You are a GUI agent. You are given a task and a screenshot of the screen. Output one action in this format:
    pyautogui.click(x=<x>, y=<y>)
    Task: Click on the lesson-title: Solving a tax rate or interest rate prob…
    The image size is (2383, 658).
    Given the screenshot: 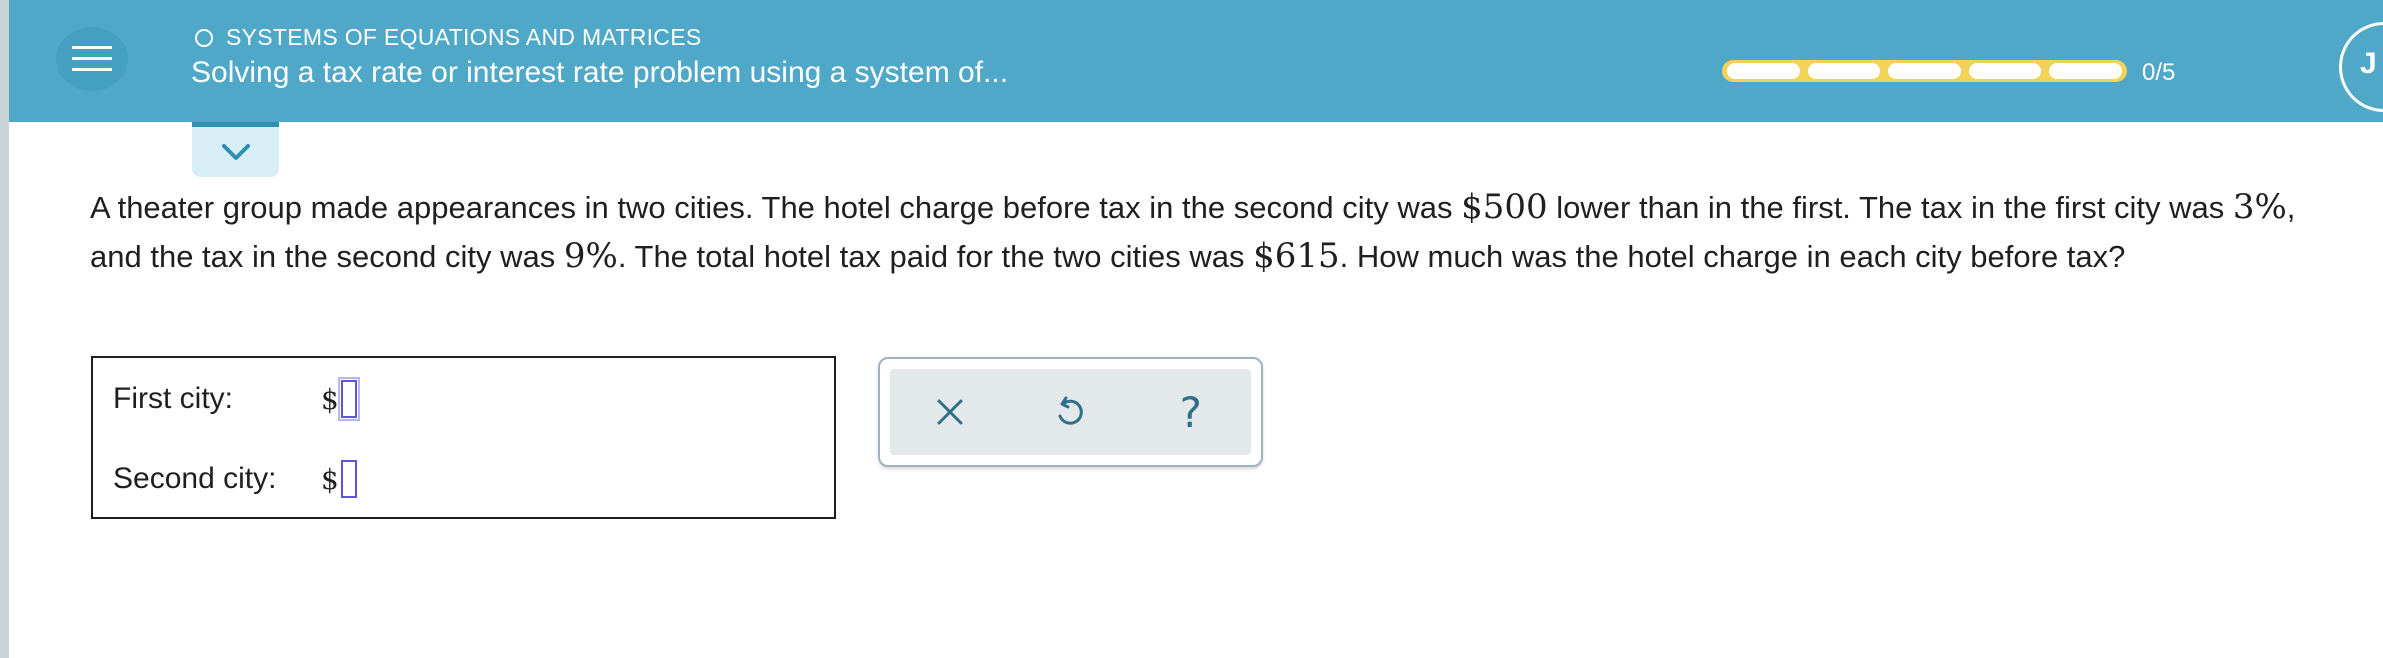 What is the action you would take?
    pyautogui.click(x=599, y=73)
    